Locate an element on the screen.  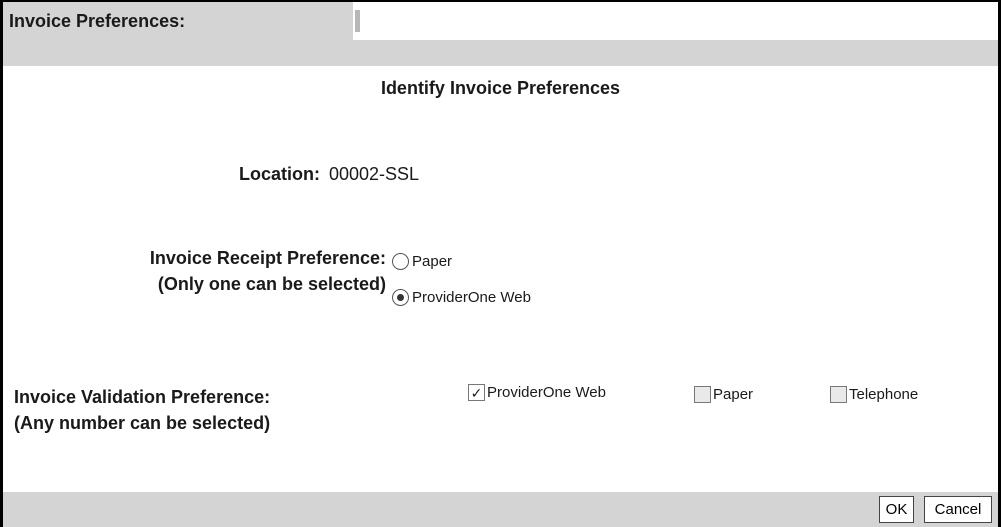
validation-option-providerone-web-label: ProviderOne Web is located at coordinates (546, 392).